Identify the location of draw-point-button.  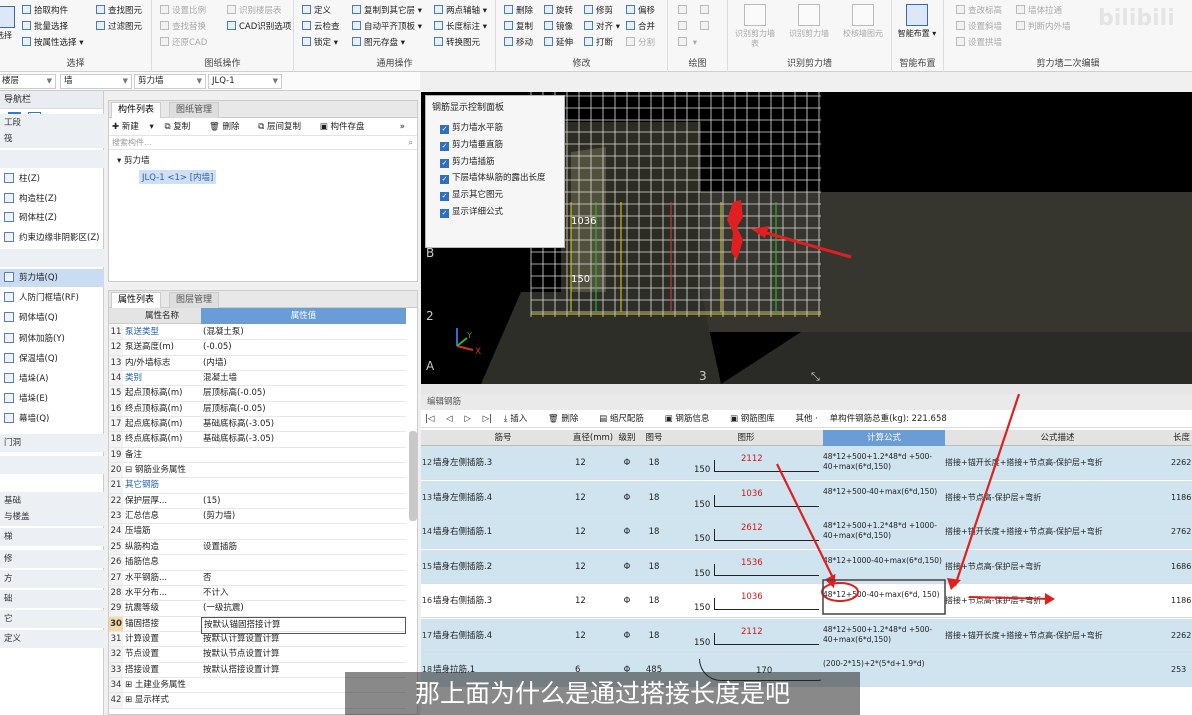
(684, 11).